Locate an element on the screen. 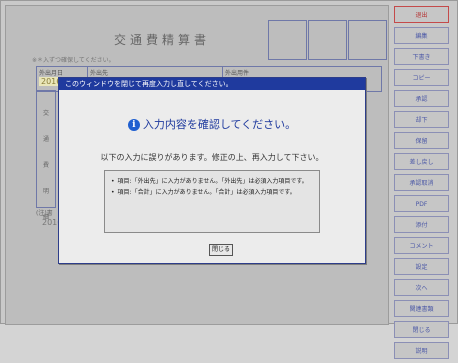  side-label: 明 is located at coordinates (45, 191).